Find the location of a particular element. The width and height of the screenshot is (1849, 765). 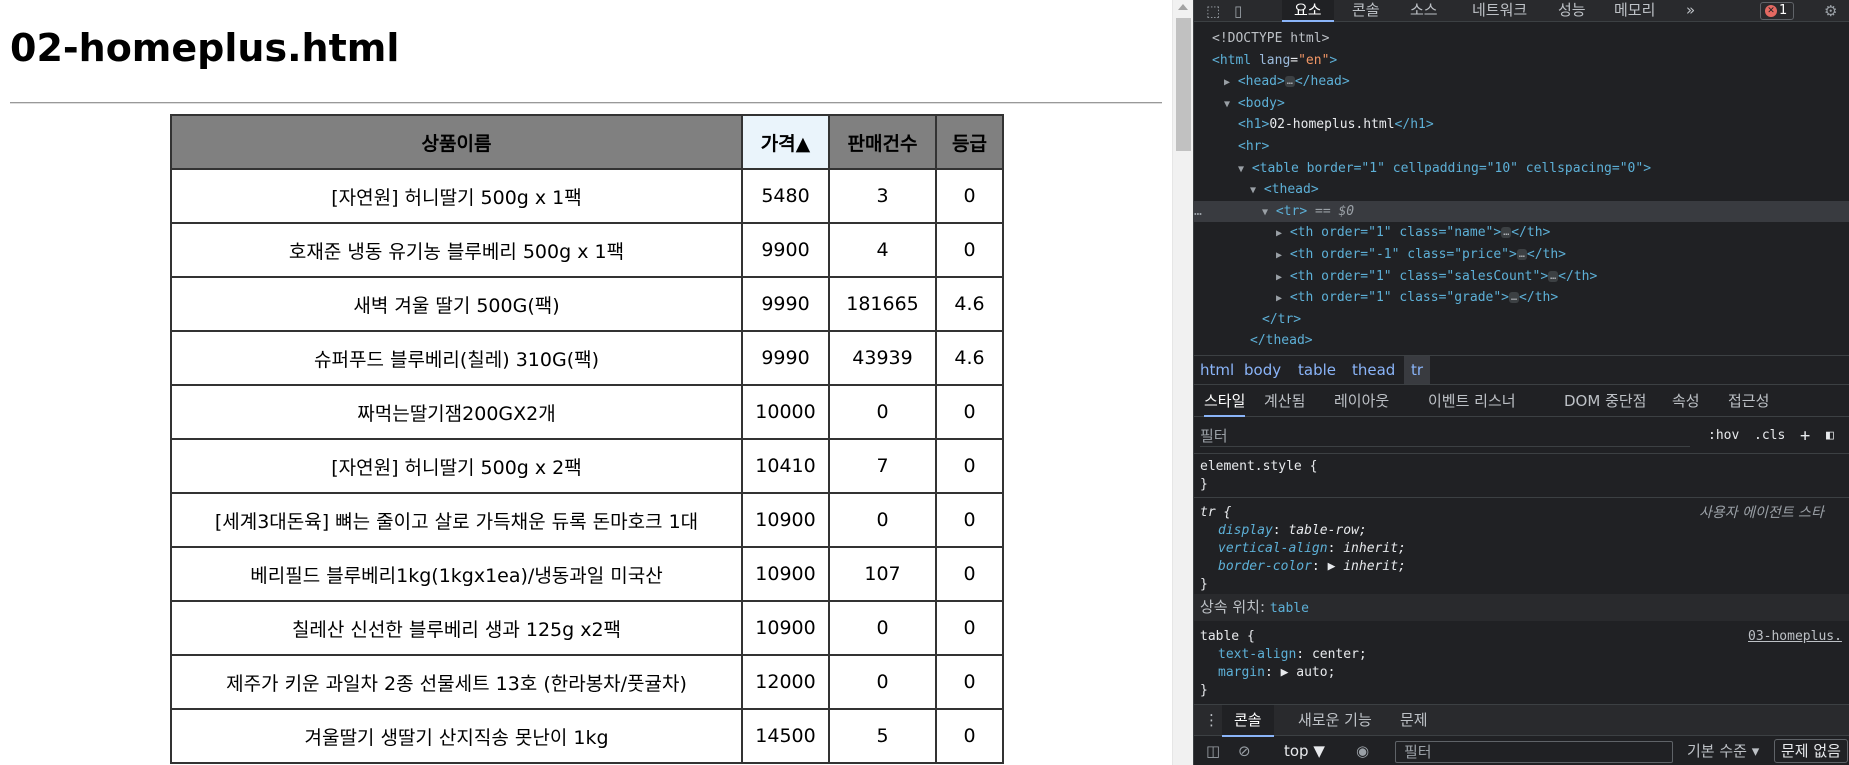

issues-button: 문제 없음 is located at coordinates (1811, 751).